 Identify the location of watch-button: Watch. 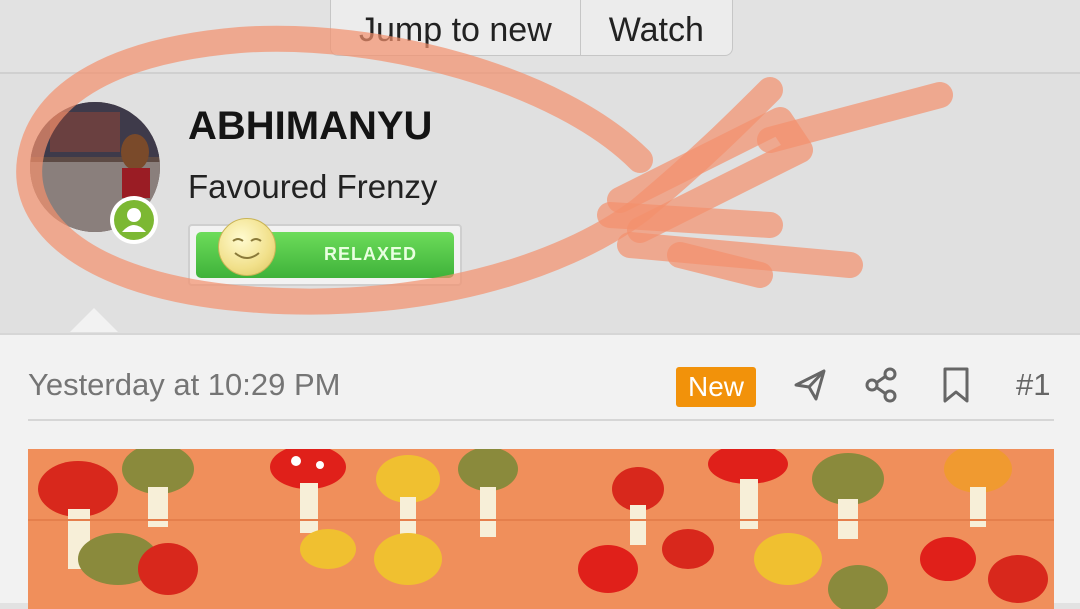
(656, 27).